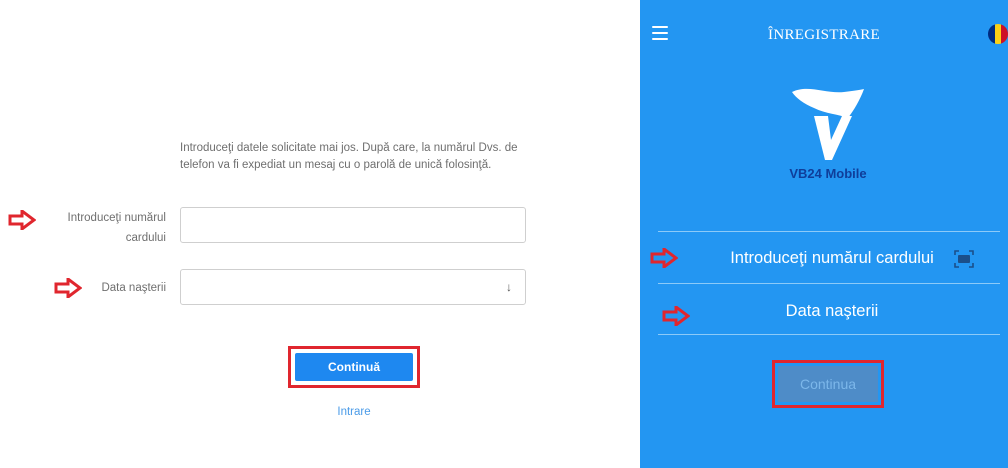  I want to click on card-number-label: Introduceţi numărul cardului, so click(116, 228).